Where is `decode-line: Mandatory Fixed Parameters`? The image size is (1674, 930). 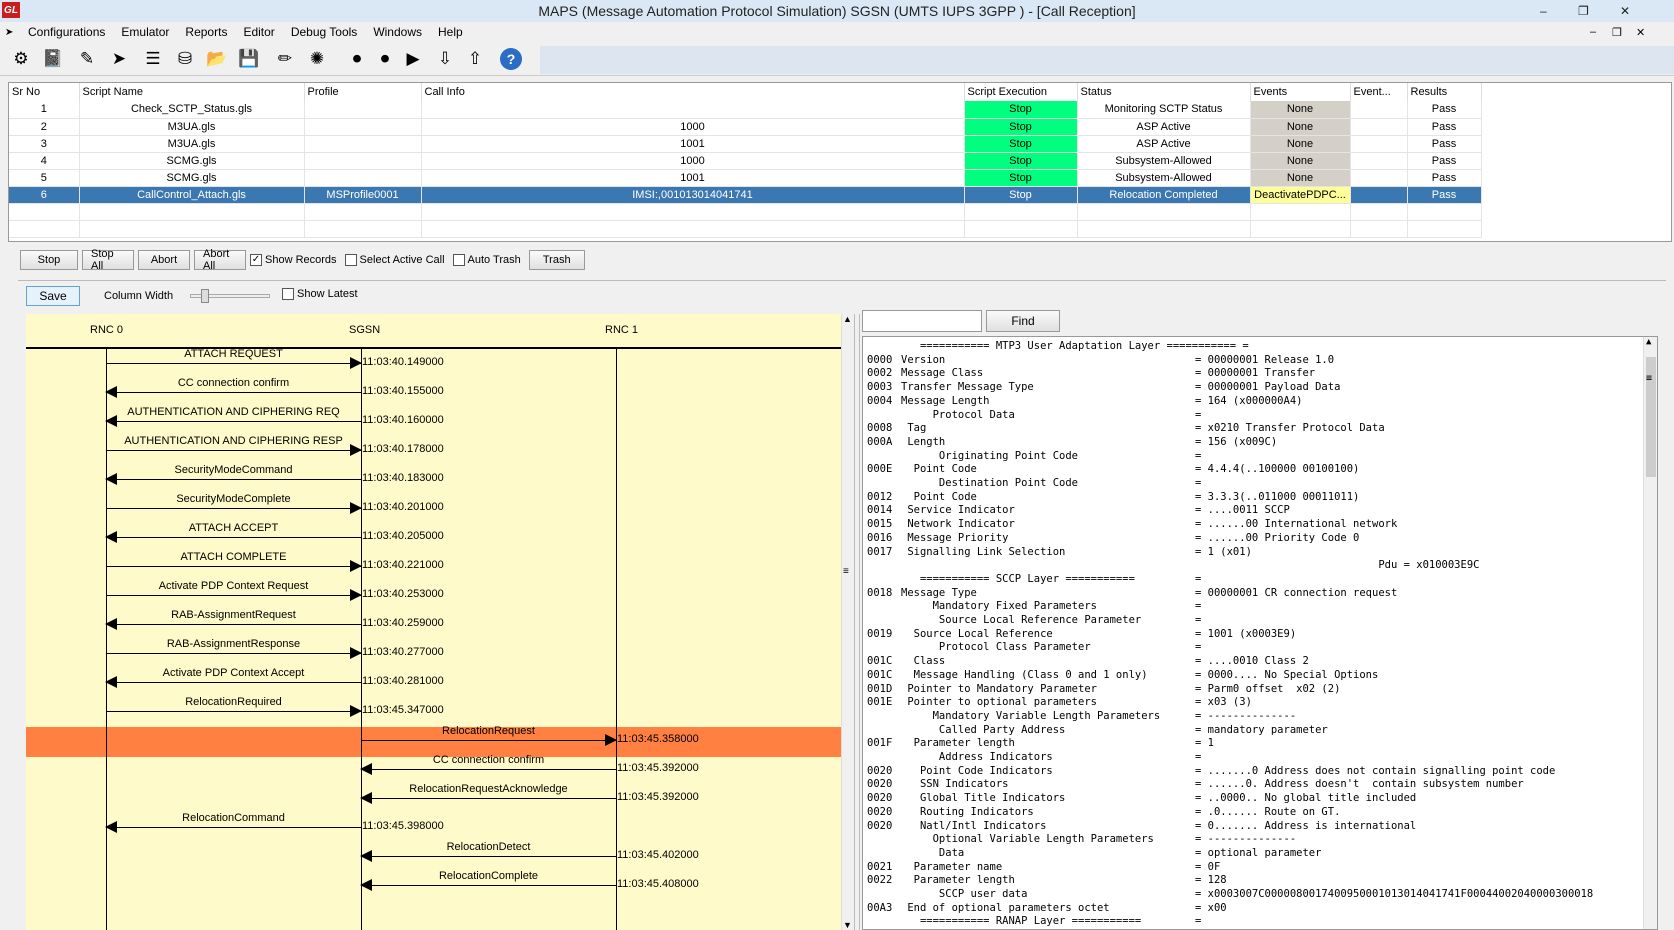
decode-line: Mandatory Fixed Parameters is located at coordinates (982, 606).